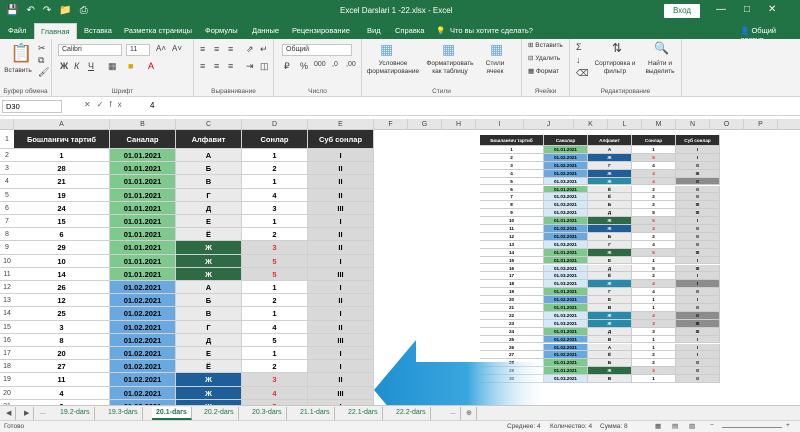 This screenshot has height=432, width=800. I want to click on login-button: Вход, so click(682, 11).